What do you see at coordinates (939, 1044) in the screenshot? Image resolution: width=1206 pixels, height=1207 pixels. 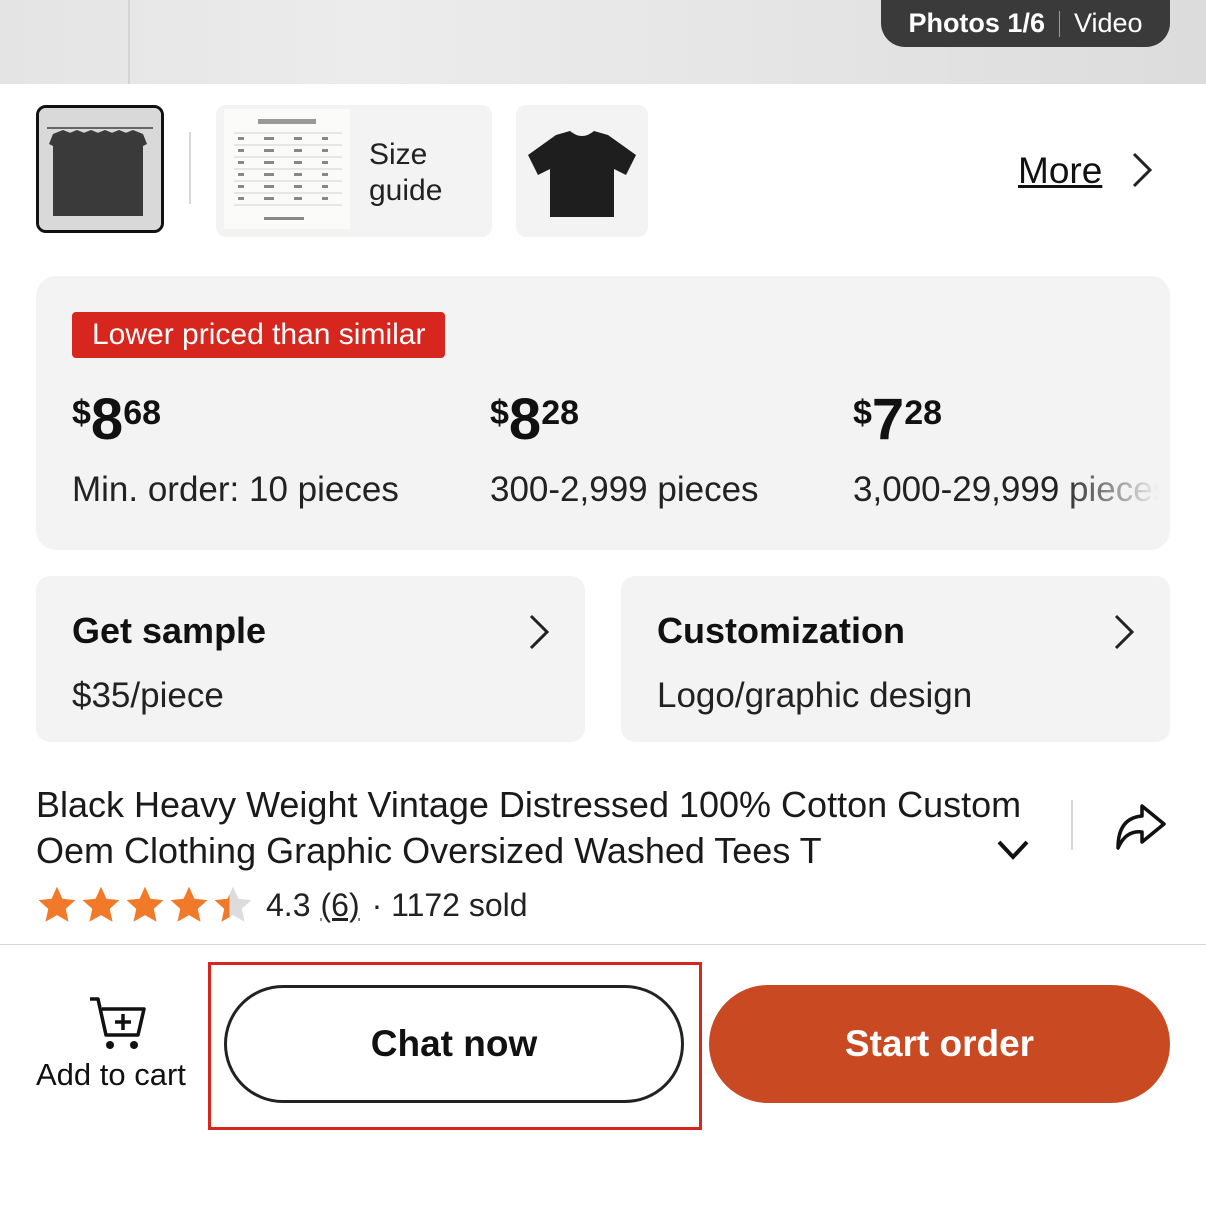 I see `start-order-button: Start order` at bounding box center [939, 1044].